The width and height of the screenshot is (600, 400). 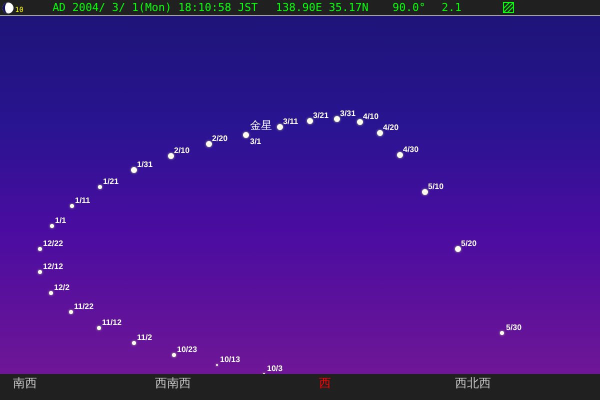 I want to click on direction-label: 西, so click(x=325, y=383).